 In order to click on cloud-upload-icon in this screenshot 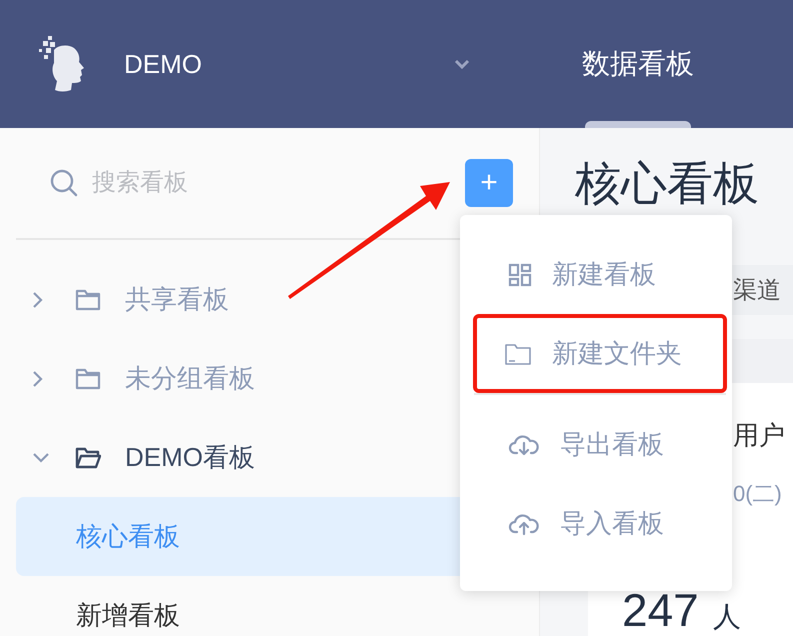, I will do `click(524, 524)`.